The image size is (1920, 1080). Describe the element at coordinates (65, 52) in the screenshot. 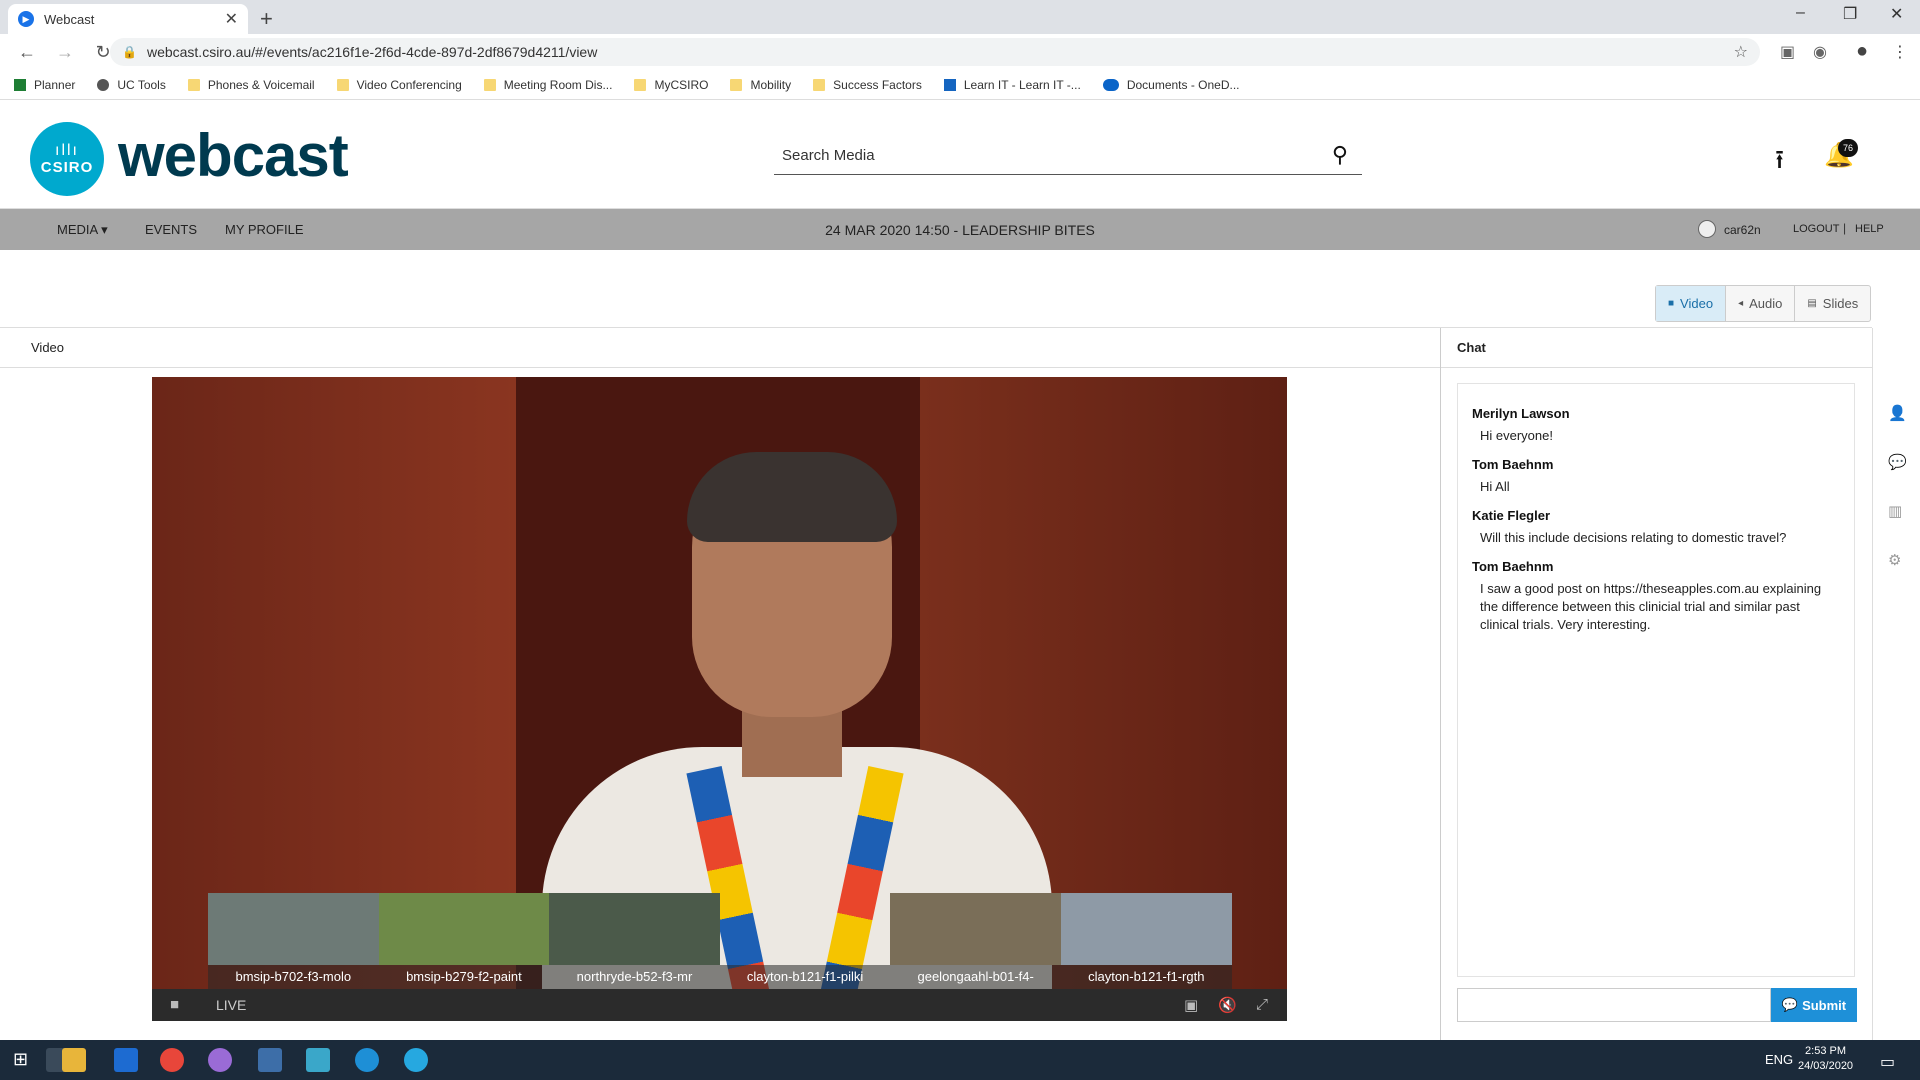

I see `forward-icon: →` at that location.